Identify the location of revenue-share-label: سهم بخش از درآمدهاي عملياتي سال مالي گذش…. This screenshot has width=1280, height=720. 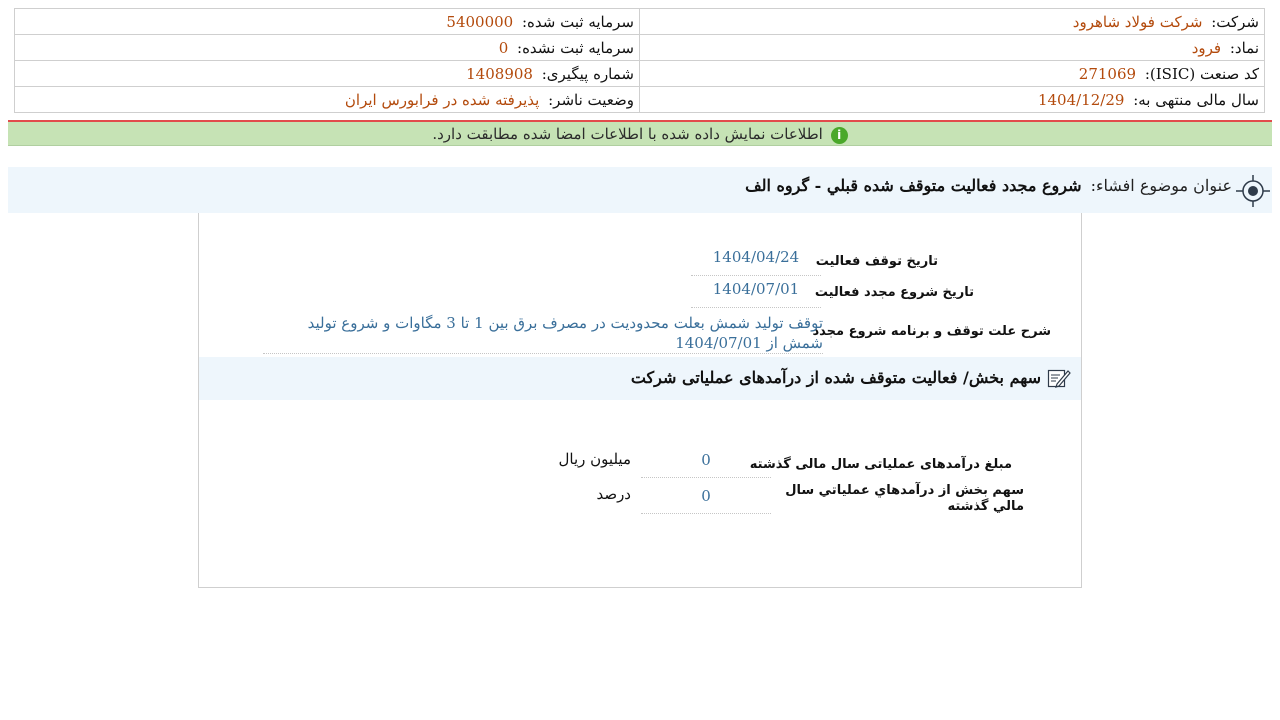
(904, 498).